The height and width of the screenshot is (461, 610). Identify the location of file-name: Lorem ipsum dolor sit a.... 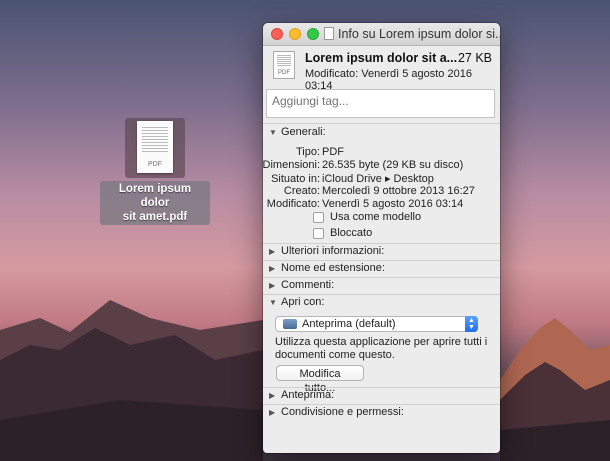
(381, 58).